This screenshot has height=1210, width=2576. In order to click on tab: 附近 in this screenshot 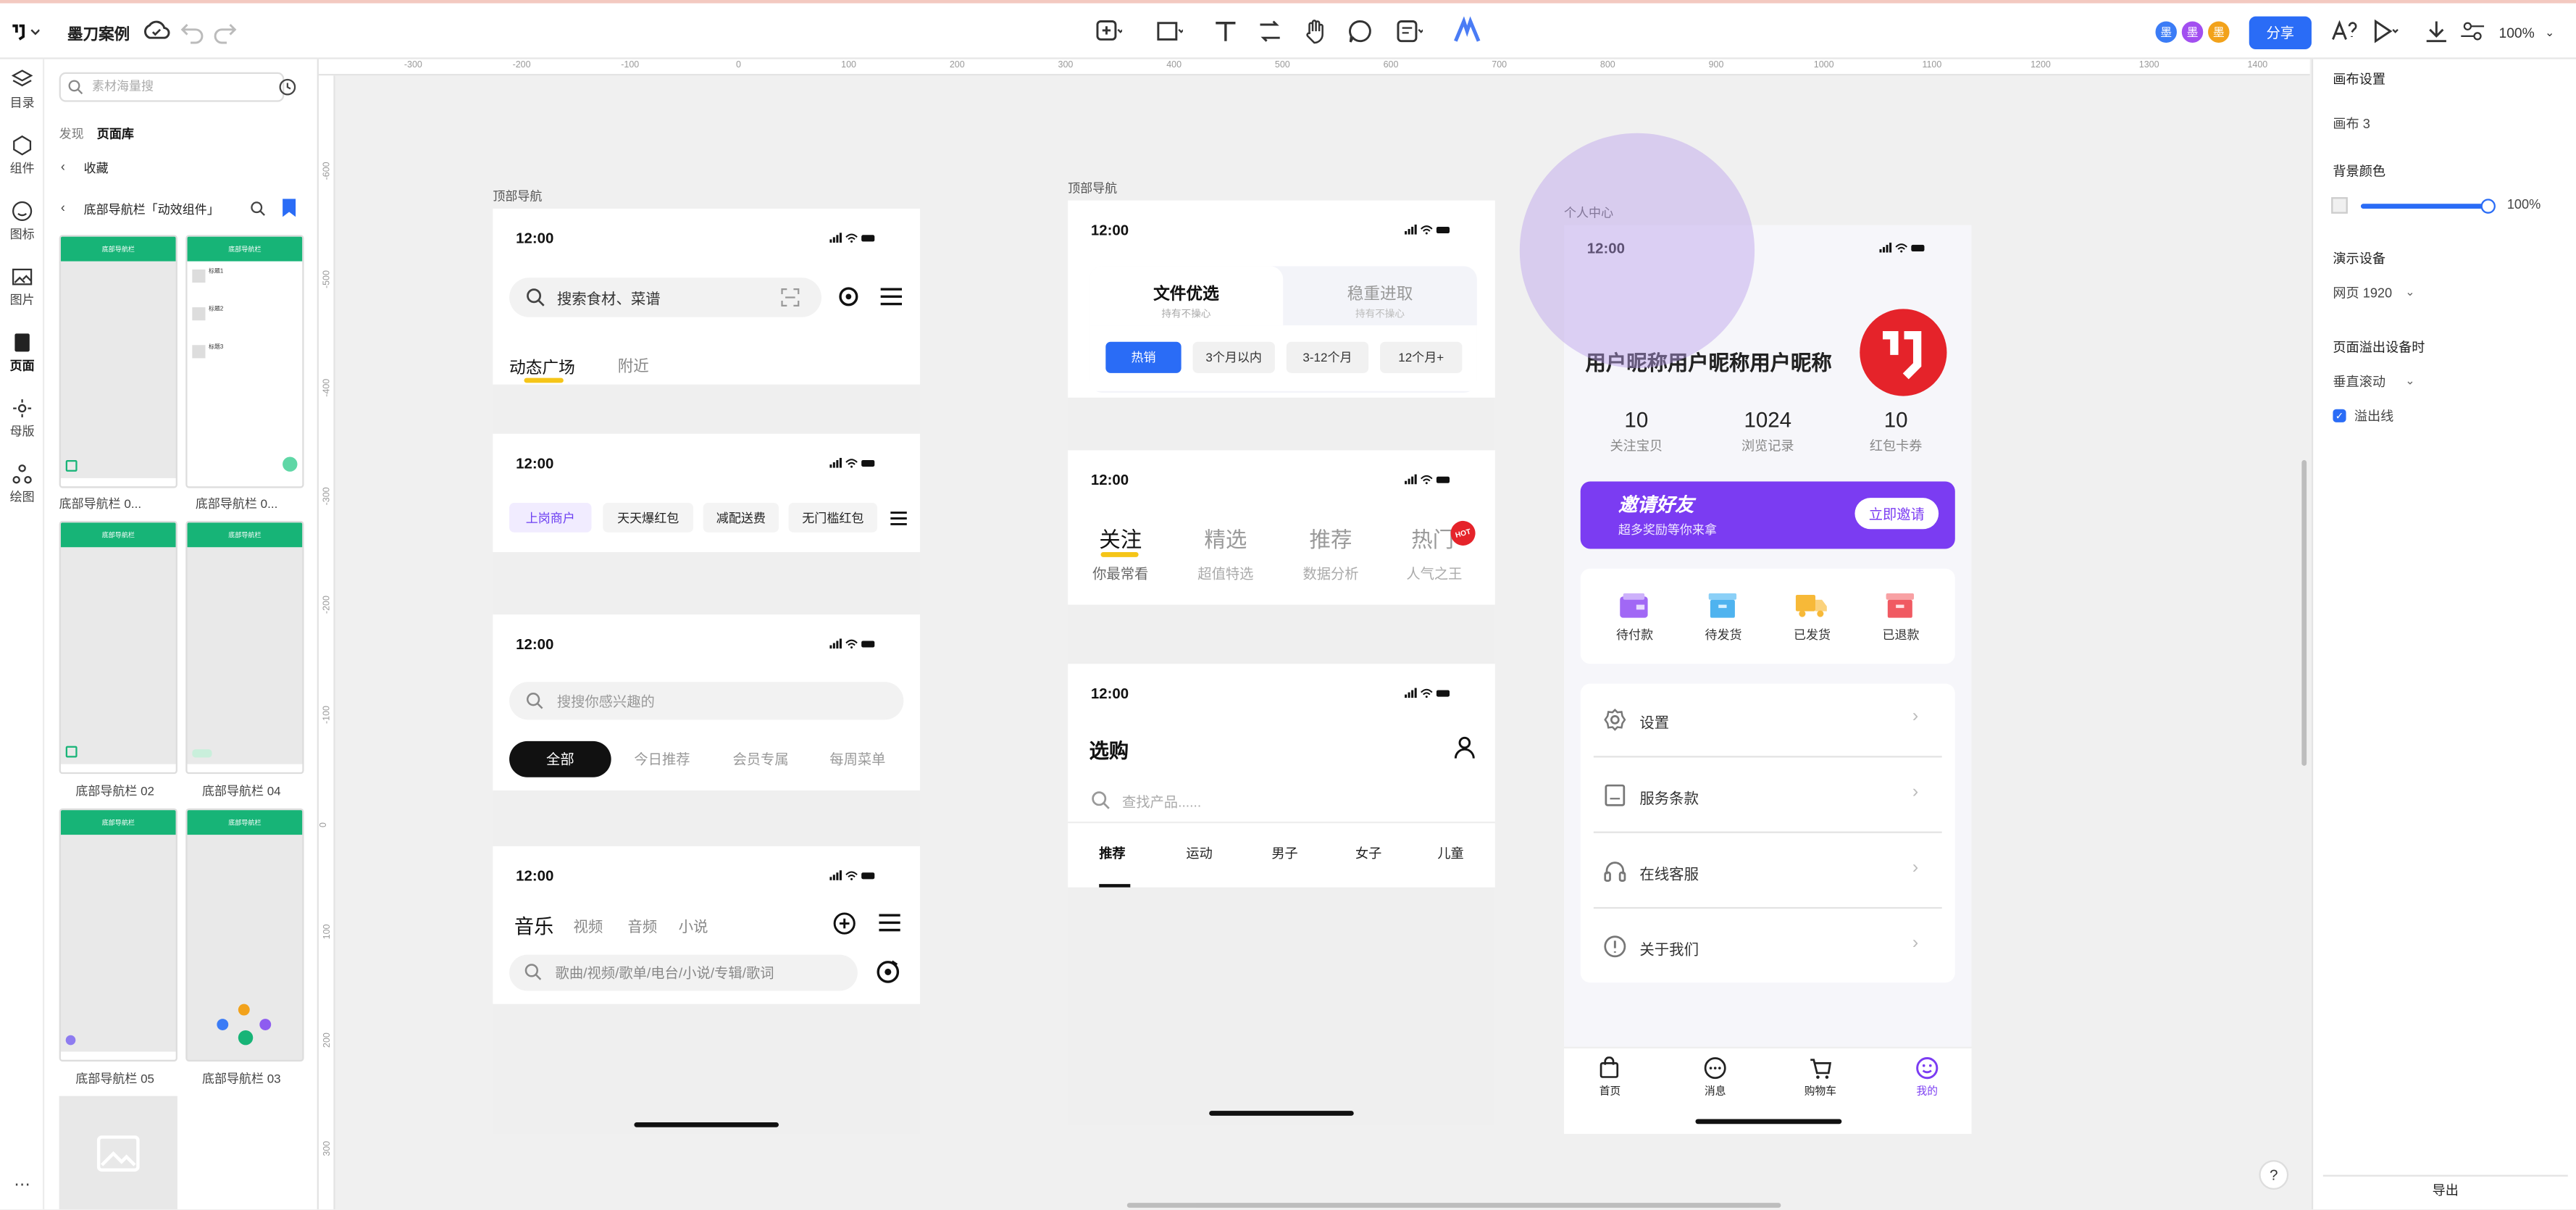, I will do `click(633, 365)`.